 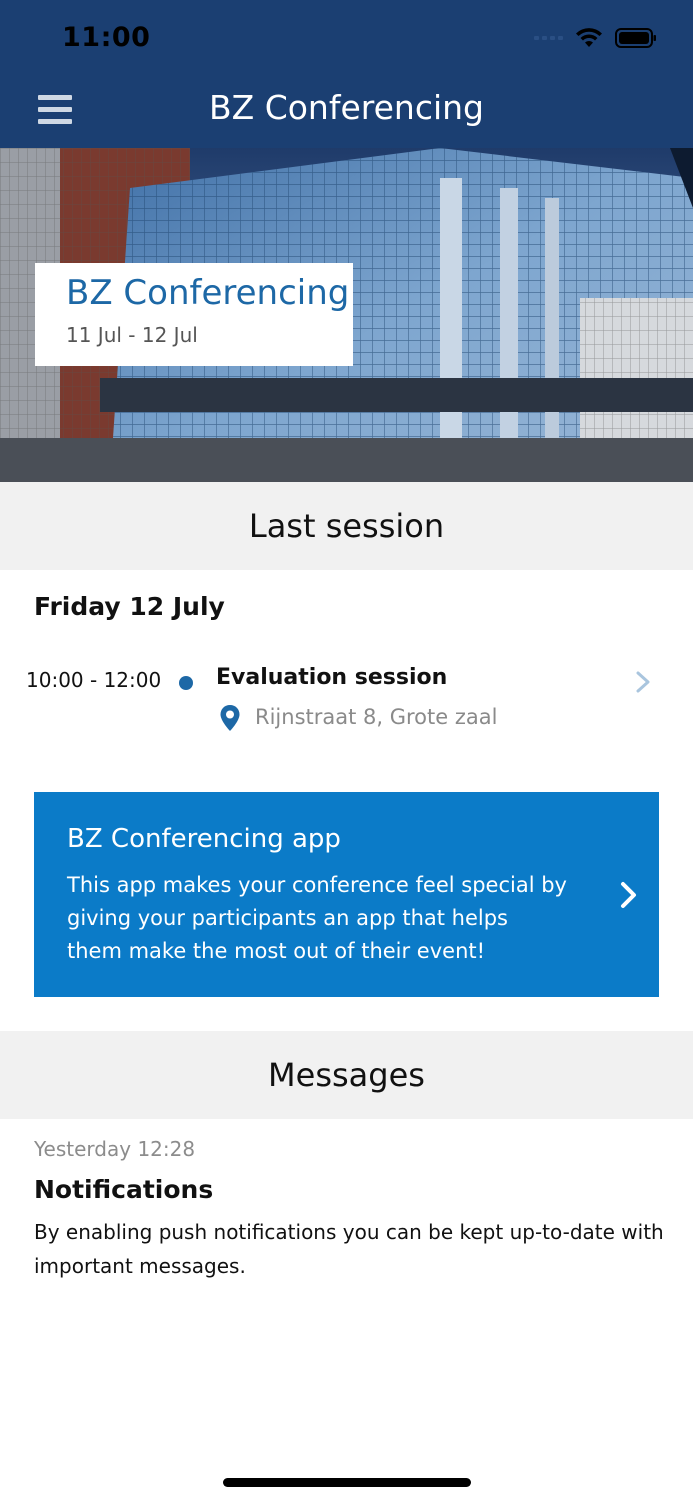 I want to click on event-dates: 11 Jul - 12 Jul, so click(x=132, y=335).